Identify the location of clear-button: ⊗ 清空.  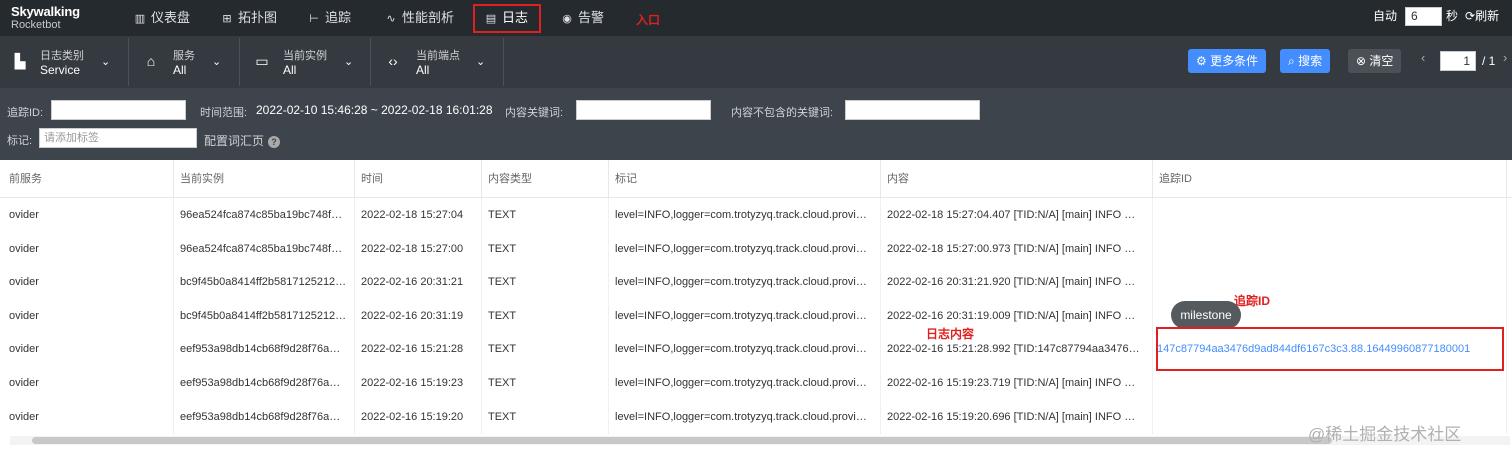
(1375, 61).